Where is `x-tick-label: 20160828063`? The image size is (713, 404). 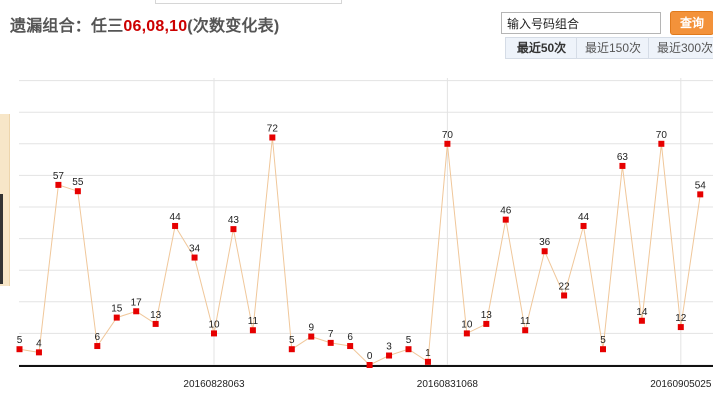 x-tick-label: 20160828063 is located at coordinates (214, 384).